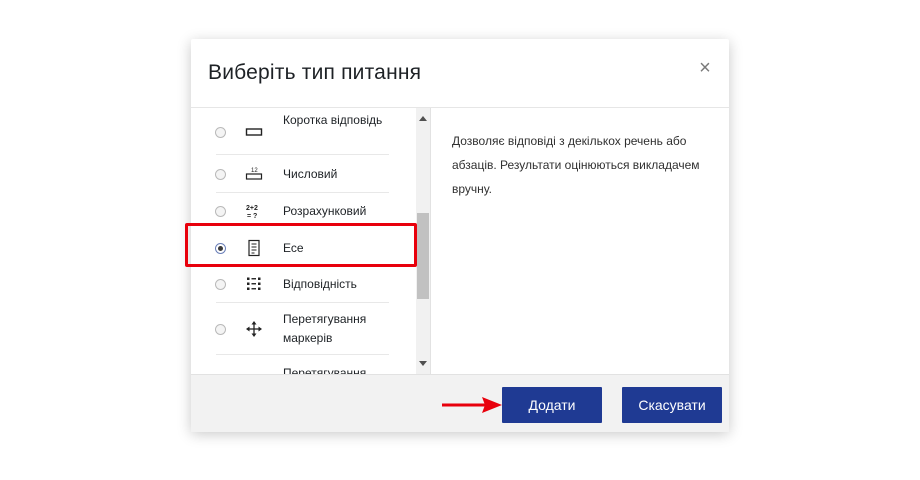 This screenshot has height=480, width=920. I want to click on calculated-icon: 2+2 = ?, so click(252, 212).